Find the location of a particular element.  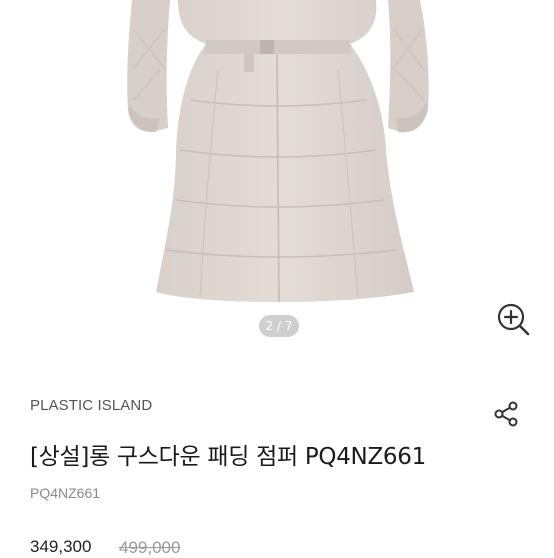

original-price: 499,000 is located at coordinates (150, 547).